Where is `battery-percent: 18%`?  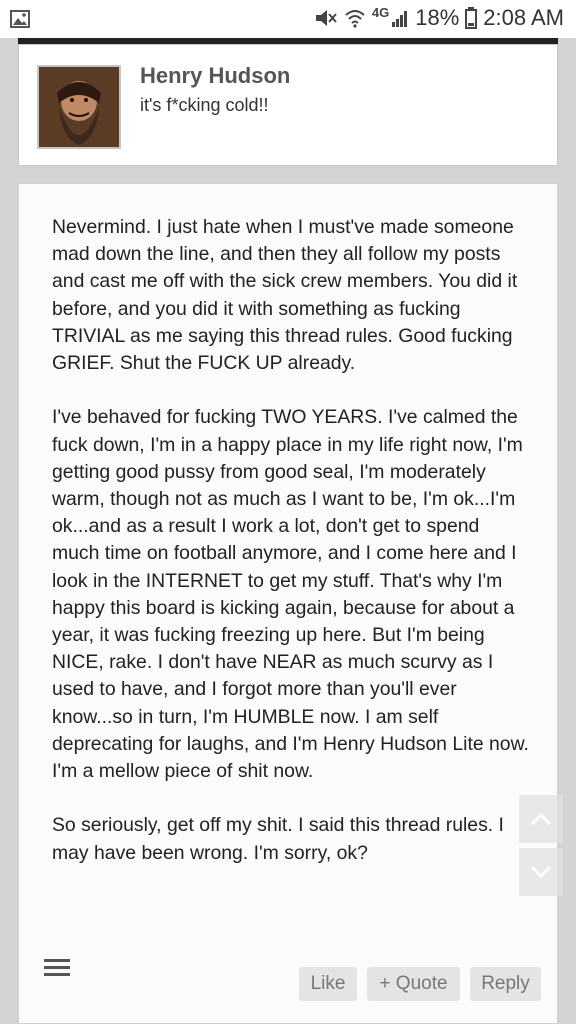
battery-percent: 18% is located at coordinates (437, 17).